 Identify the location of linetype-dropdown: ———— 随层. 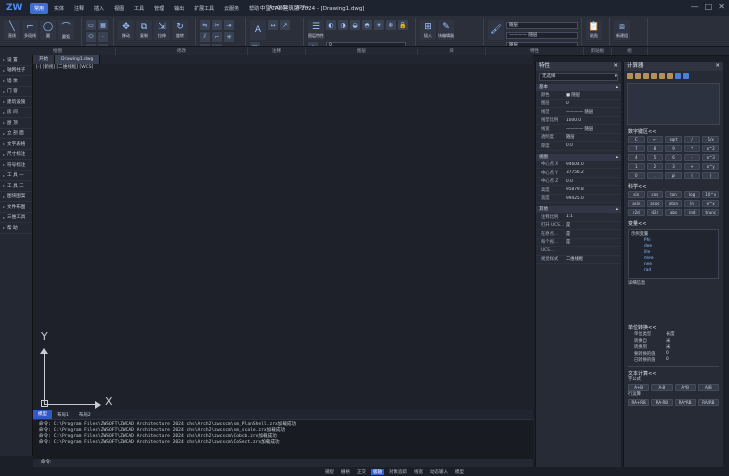
(542, 35).